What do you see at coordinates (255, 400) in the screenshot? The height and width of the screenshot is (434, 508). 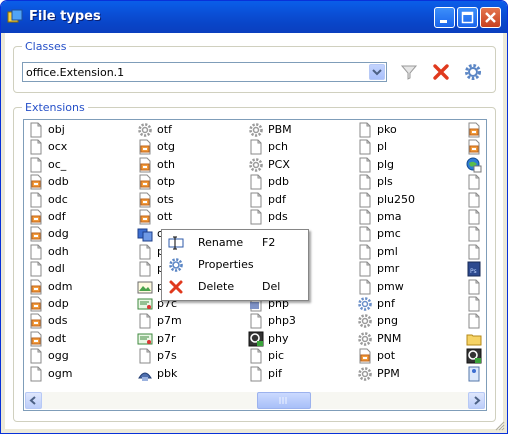 I see `horizontal-scrollbar` at bounding box center [255, 400].